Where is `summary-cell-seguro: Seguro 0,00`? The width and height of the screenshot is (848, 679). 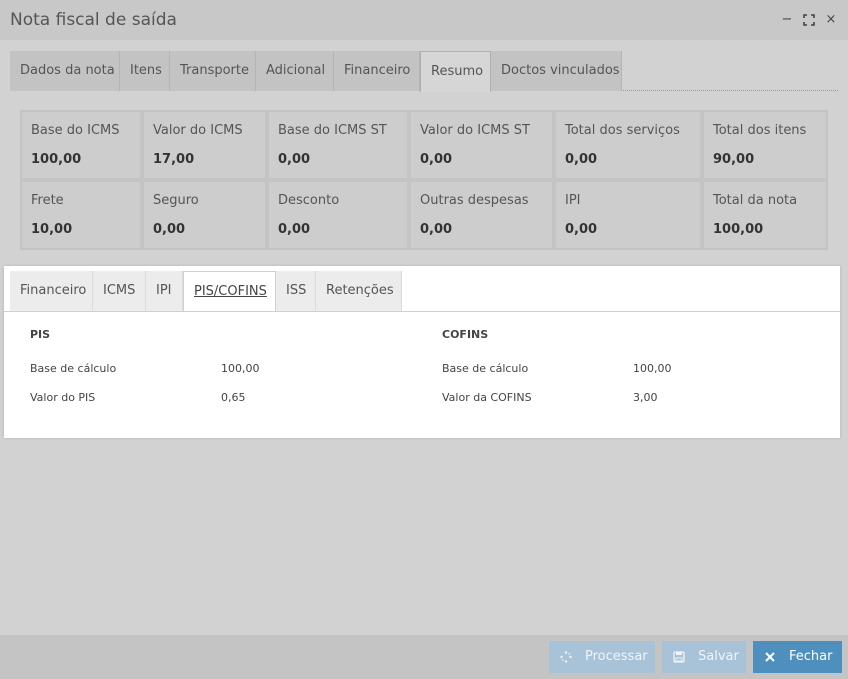
summary-cell-seguro: Seguro 0,00 is located at coordinates (204, 215).